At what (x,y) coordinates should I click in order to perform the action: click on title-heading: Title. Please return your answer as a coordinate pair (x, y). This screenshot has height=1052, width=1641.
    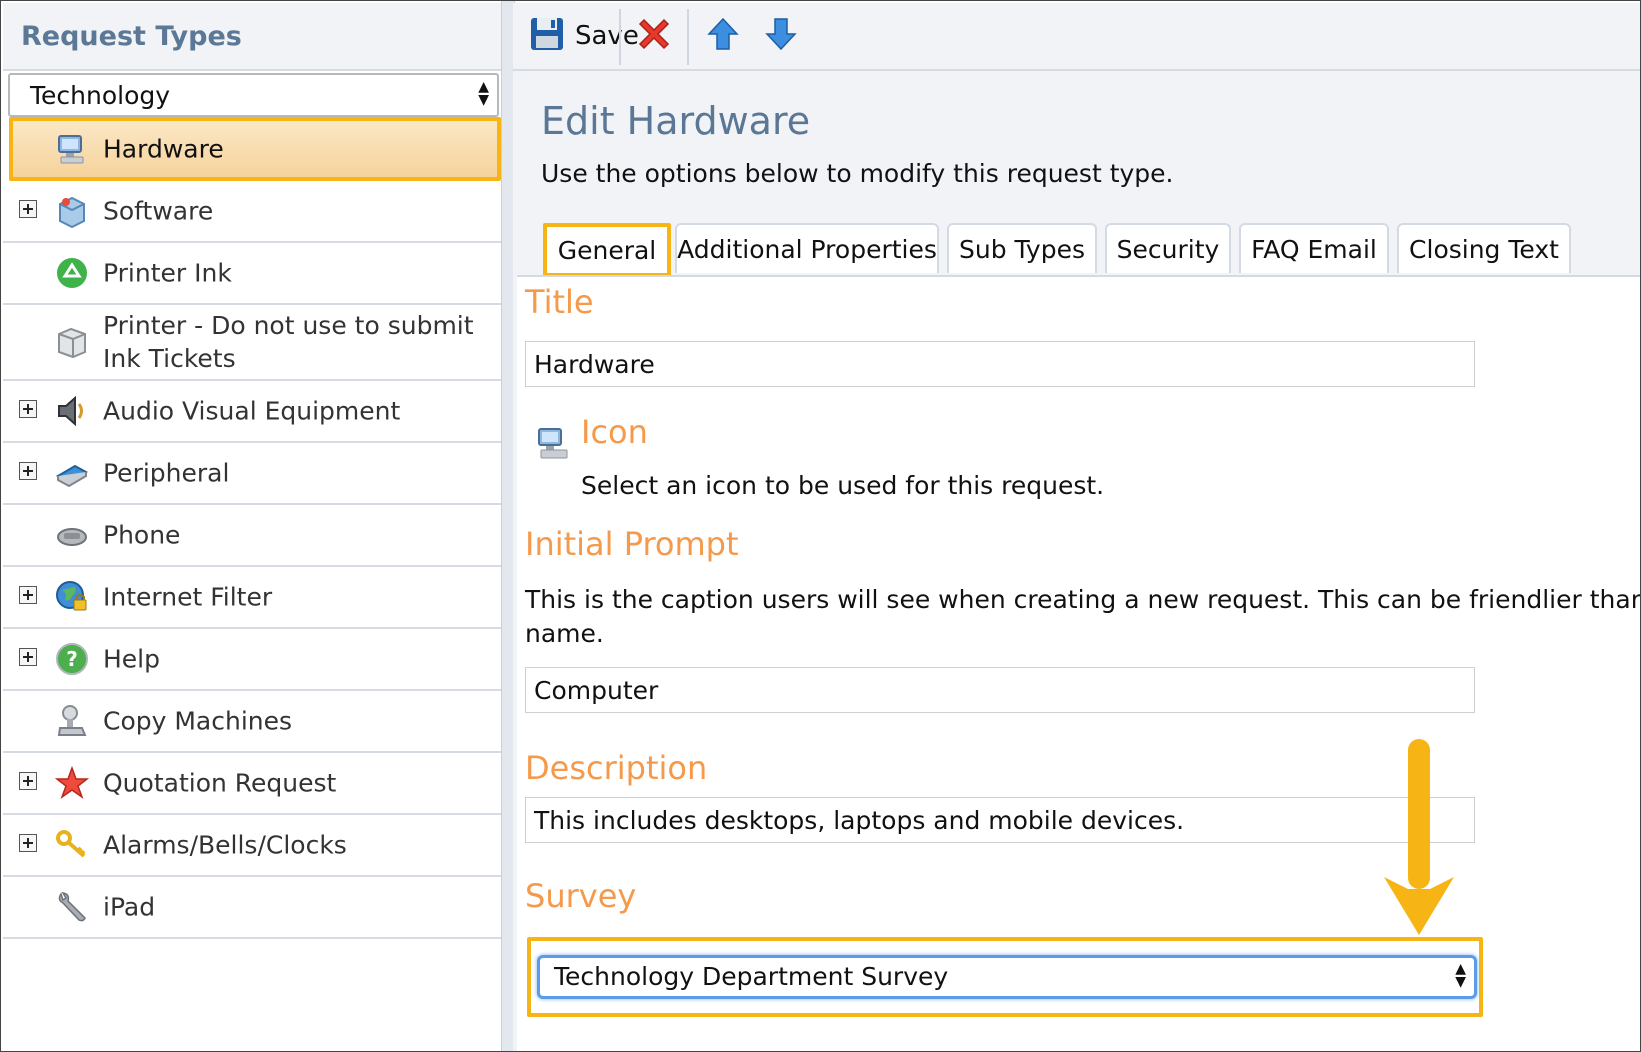
    Looking at the image, I should click on (559, 302).